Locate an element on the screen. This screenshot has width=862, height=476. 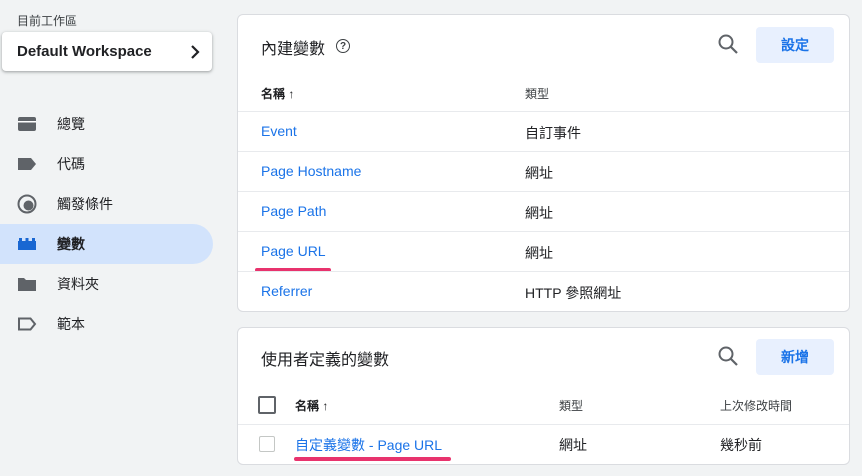
variable-icon is located at coordinates (27, 244).